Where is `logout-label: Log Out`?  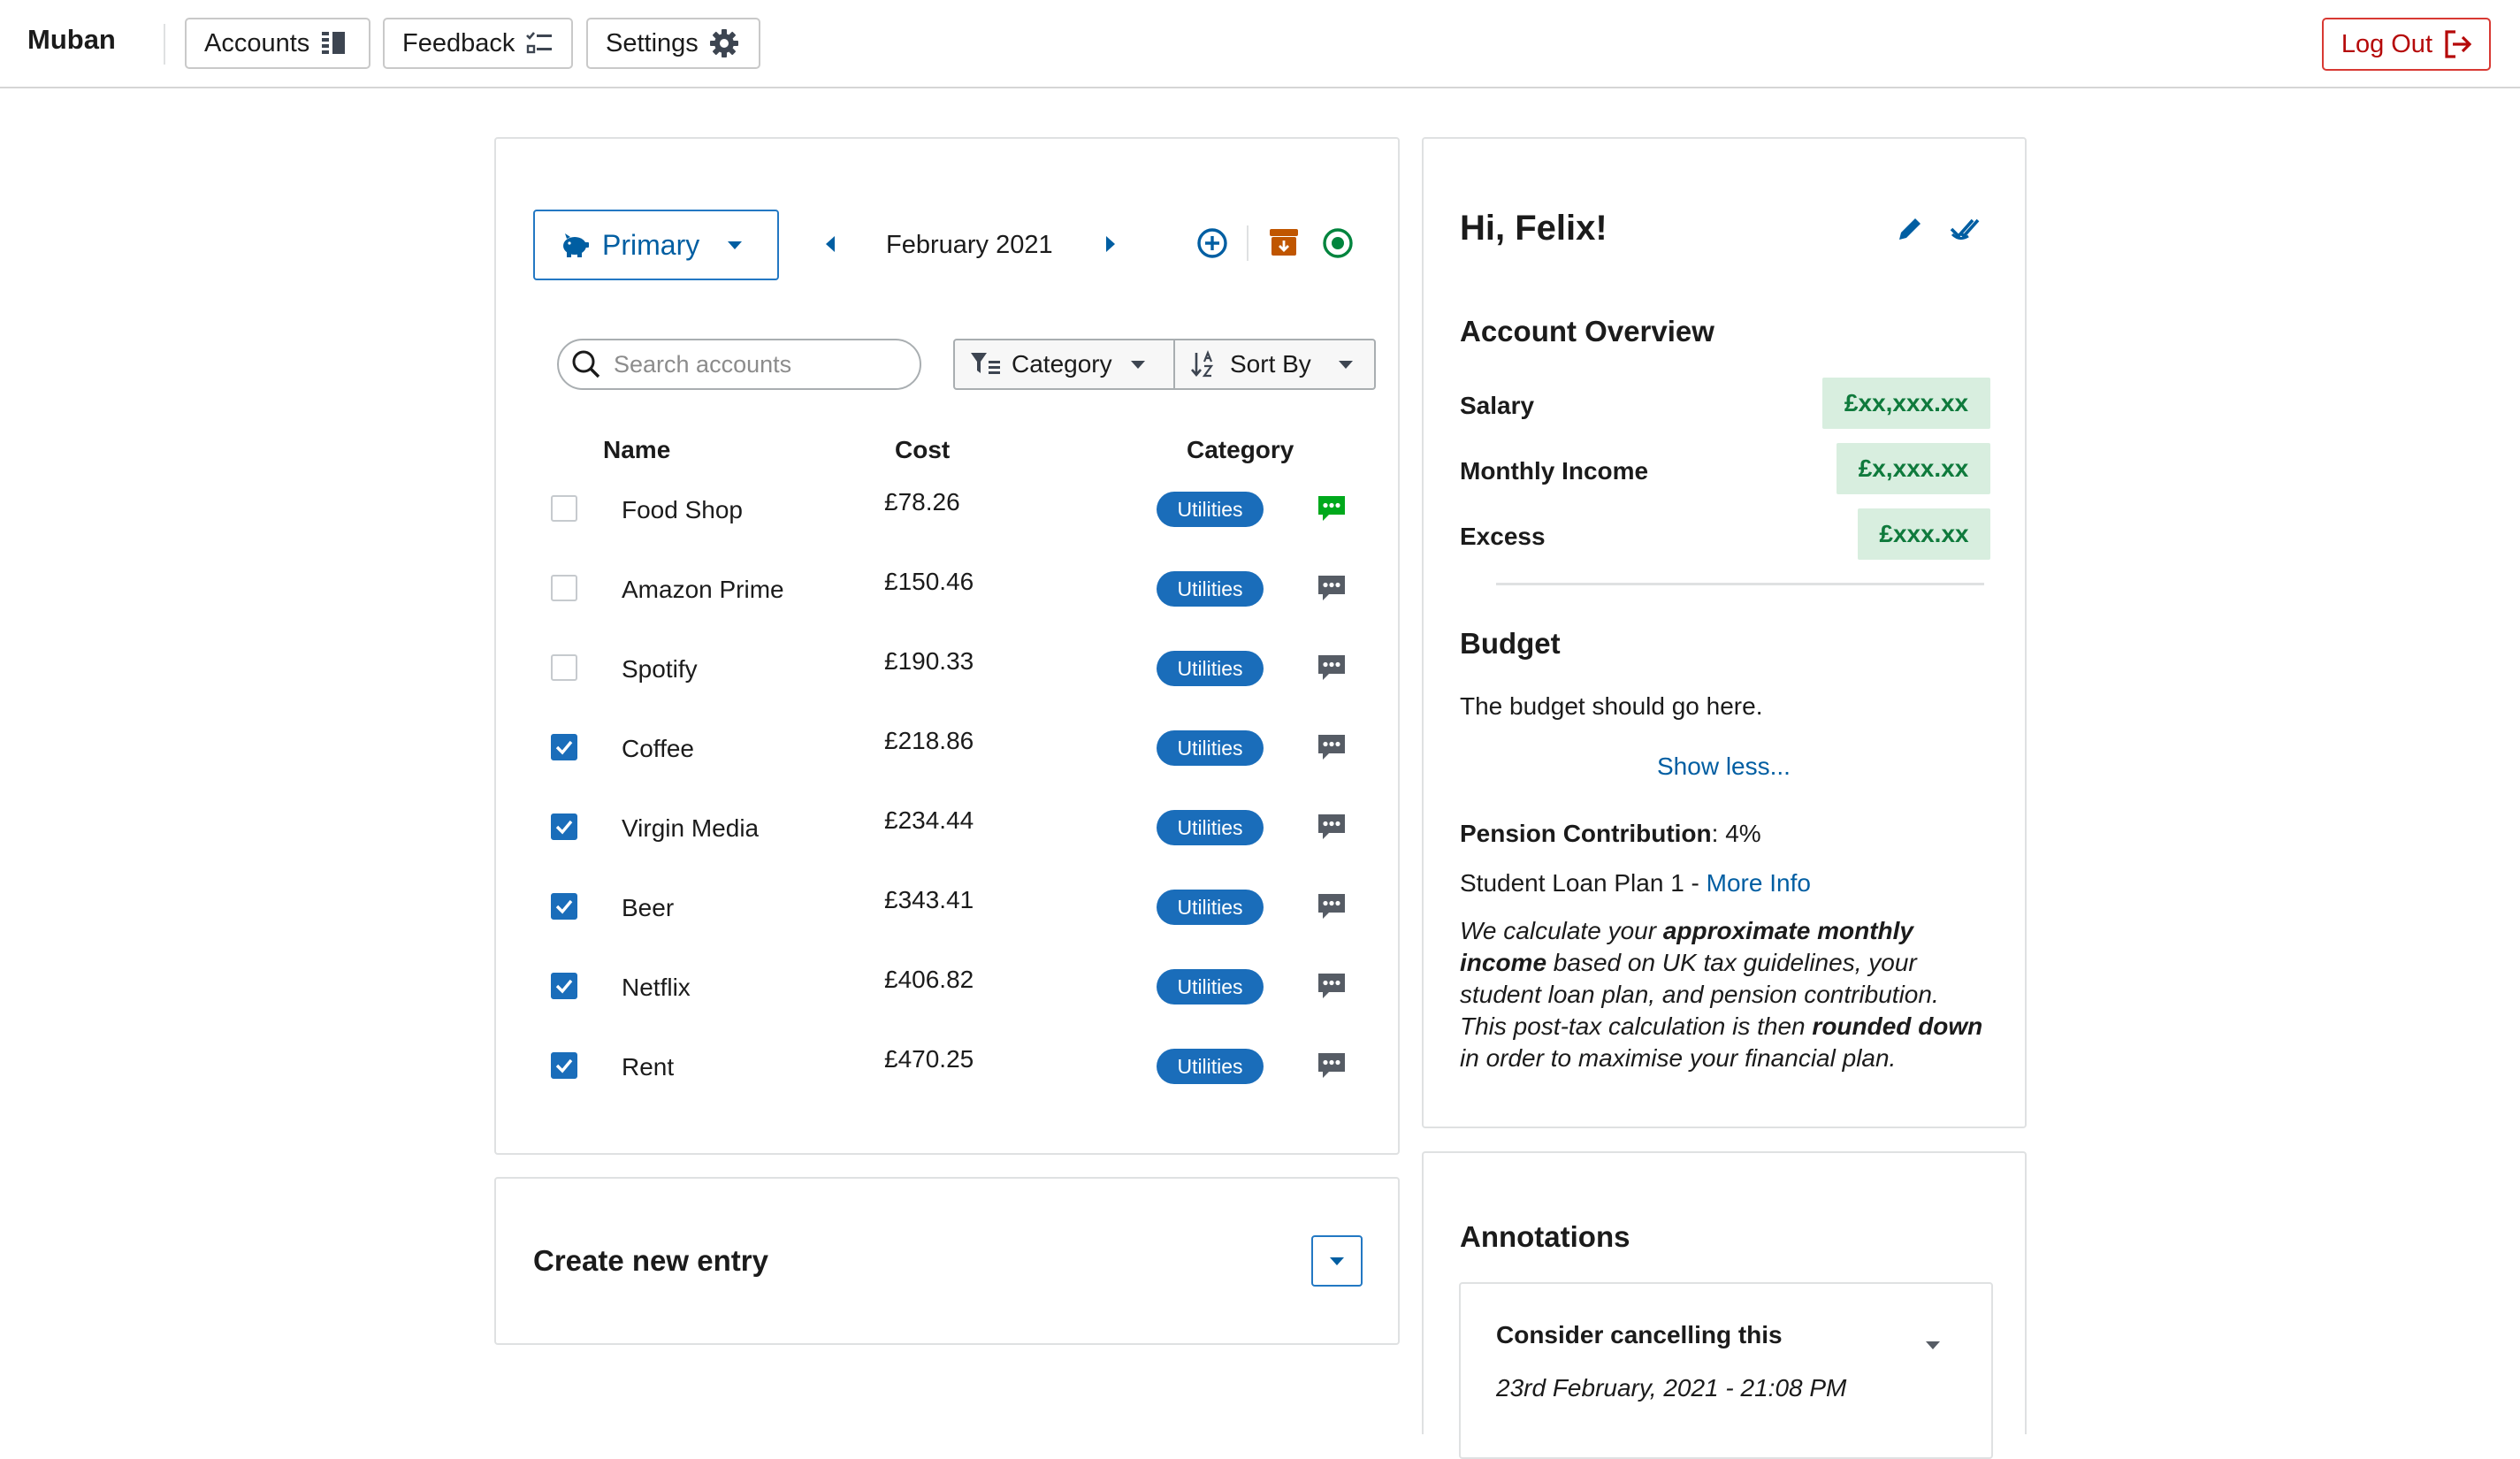 logout-label: Log Out is located at coordinates (2386, 44).